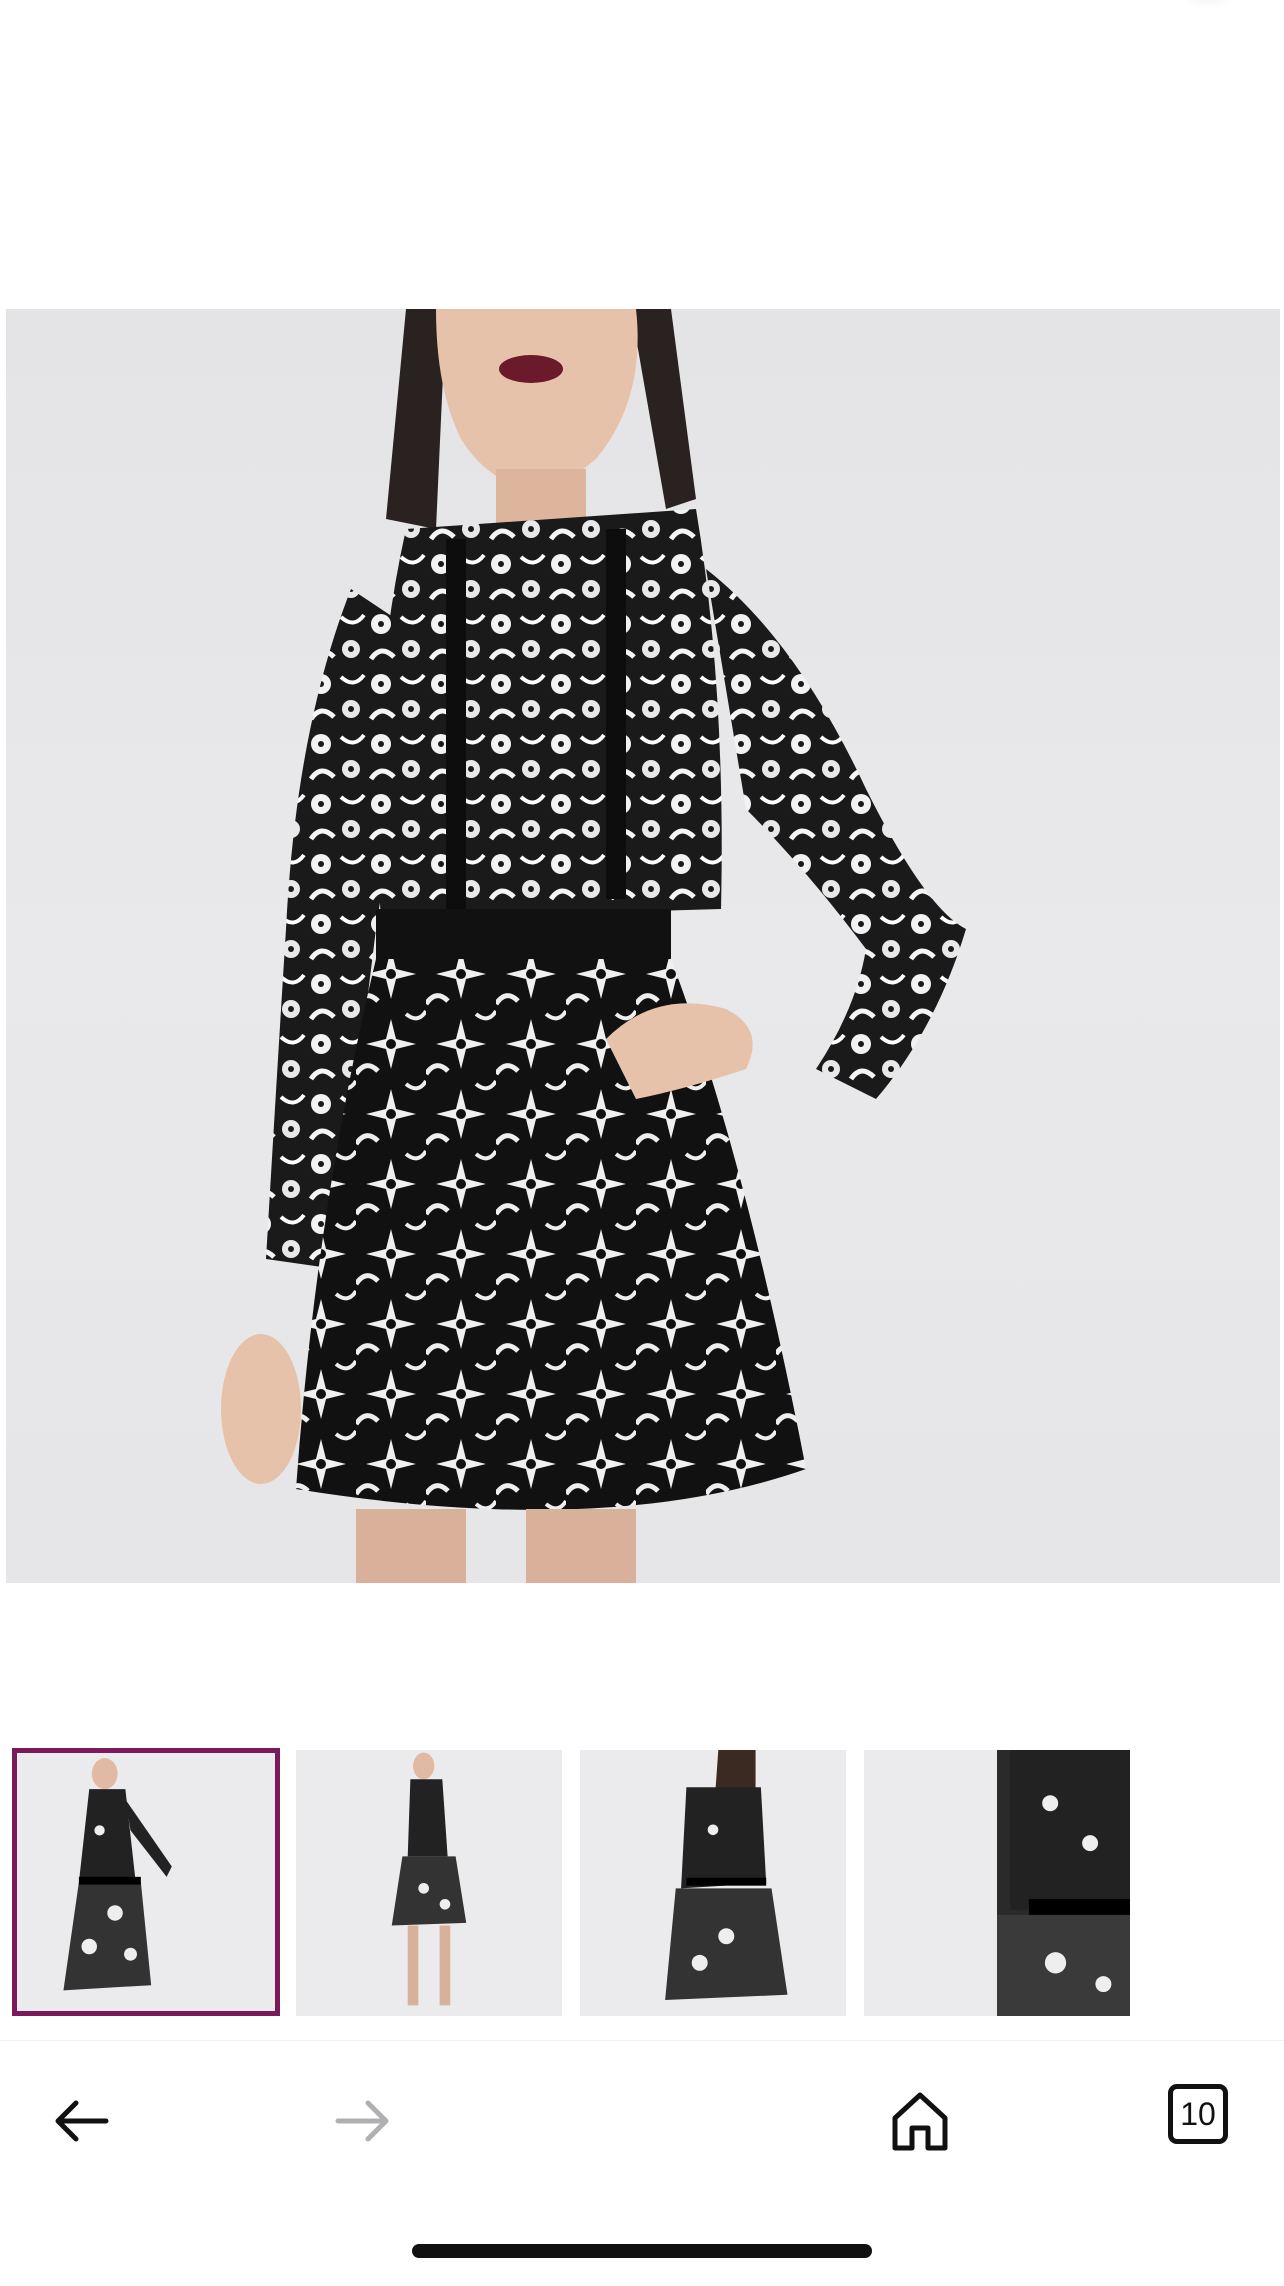 This screenshot has height=2286, width=1284. I want to click on home-button, so click(920, 2121).